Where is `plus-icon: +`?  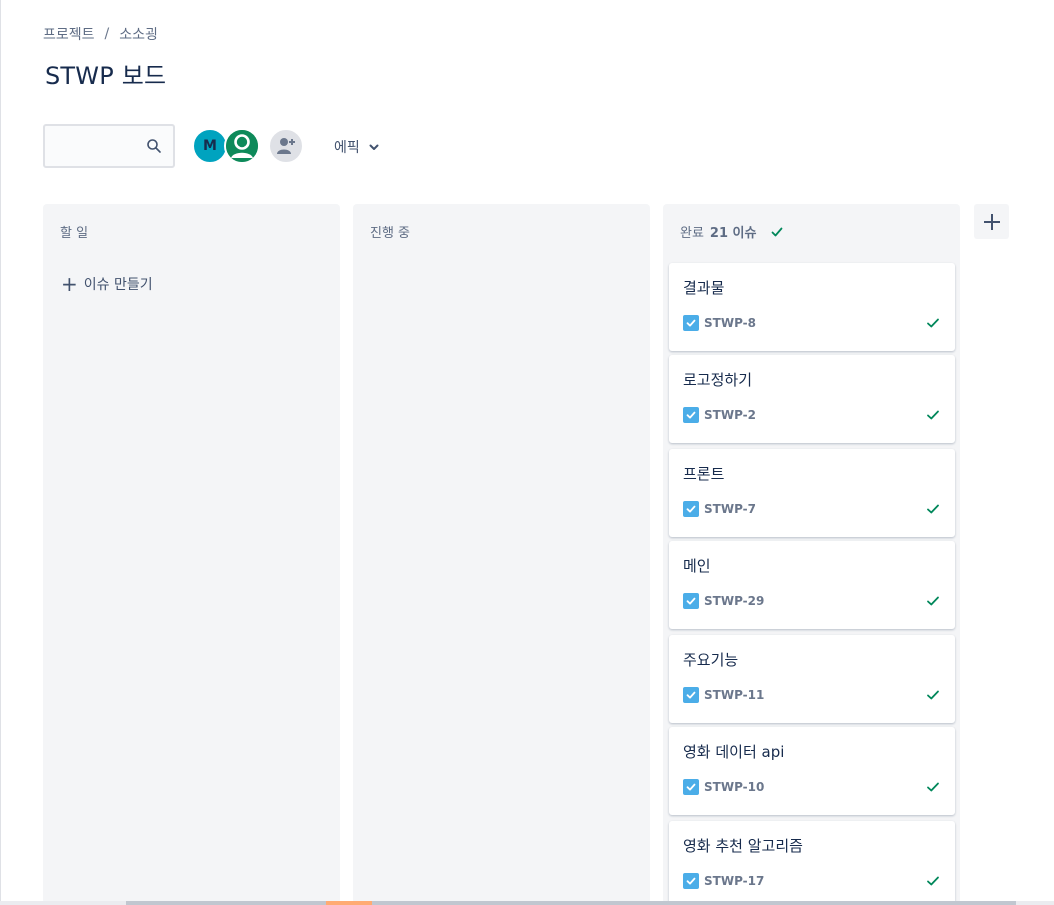 plus-icon: + is located at coordinates (69, 284).